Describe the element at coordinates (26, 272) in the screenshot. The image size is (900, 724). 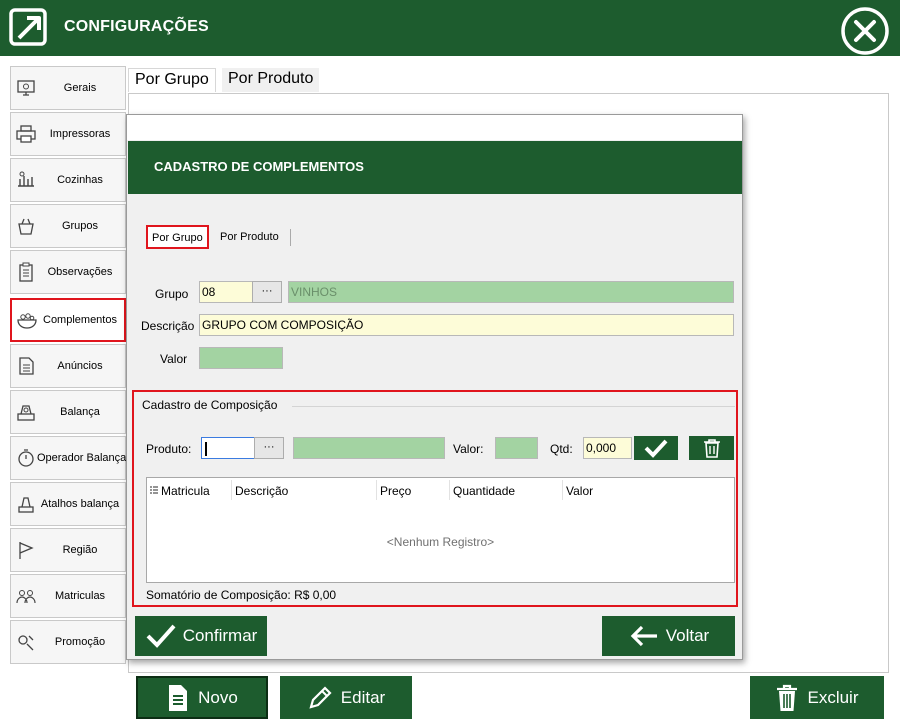
I see `clipboard-icon` at that location.